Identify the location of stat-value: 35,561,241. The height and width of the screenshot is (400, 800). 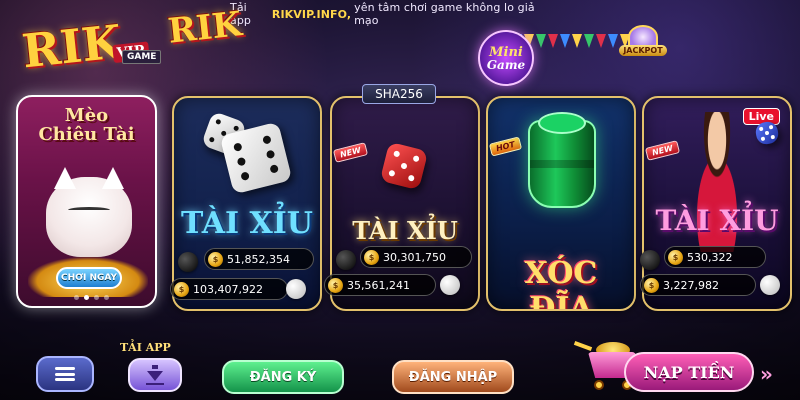
(378, 285).